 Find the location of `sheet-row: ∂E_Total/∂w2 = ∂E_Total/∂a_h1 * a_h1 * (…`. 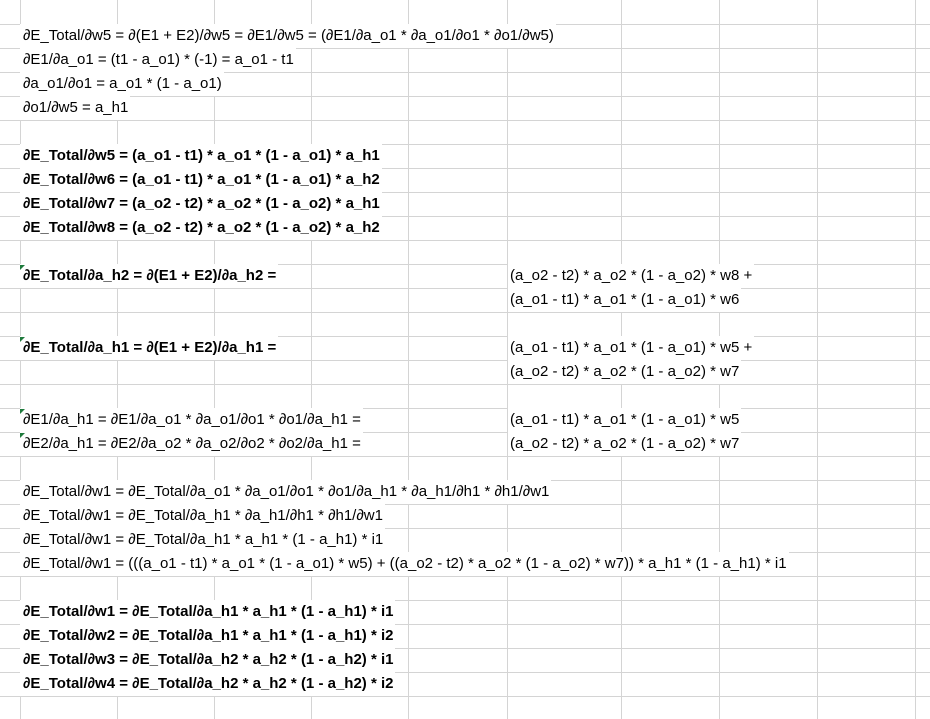

sheet-row: ∂E_Total/∂w2 = ∂E_Total/∂a_h1 * a_h1 * (… is located at coordinates (465, 636).